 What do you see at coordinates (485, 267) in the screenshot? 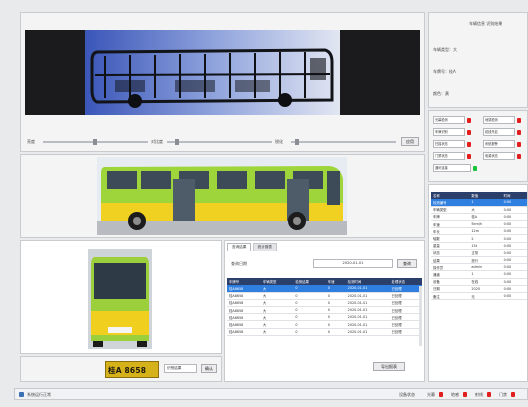
I see `data-cell: admin` at bounding box center [485, 267].